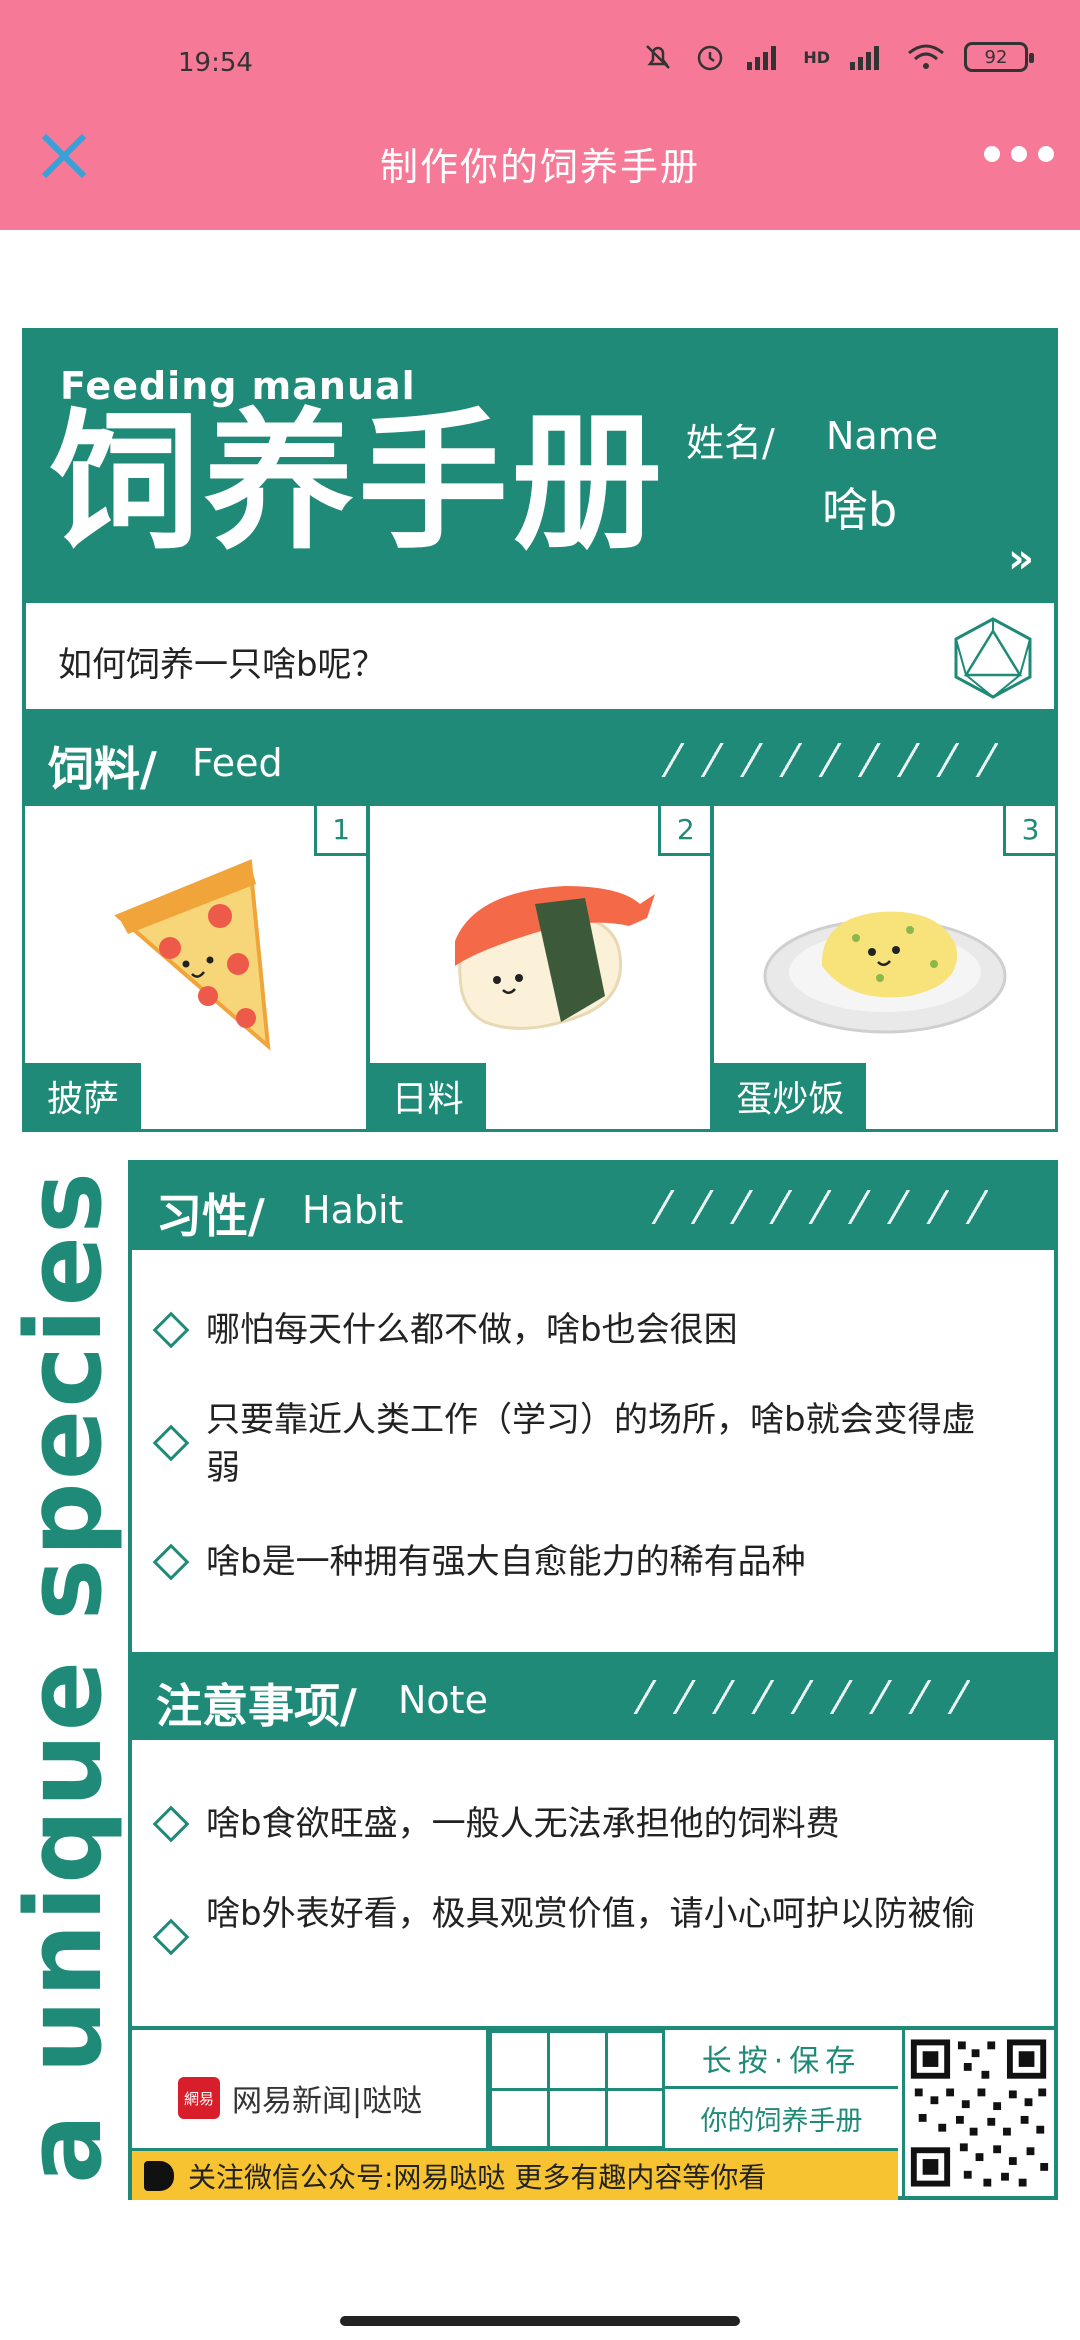  Describe the element at coordinates (327, 2101) in the screenshot. I see `brand-text: 网易新闻|哒哒` at that location.